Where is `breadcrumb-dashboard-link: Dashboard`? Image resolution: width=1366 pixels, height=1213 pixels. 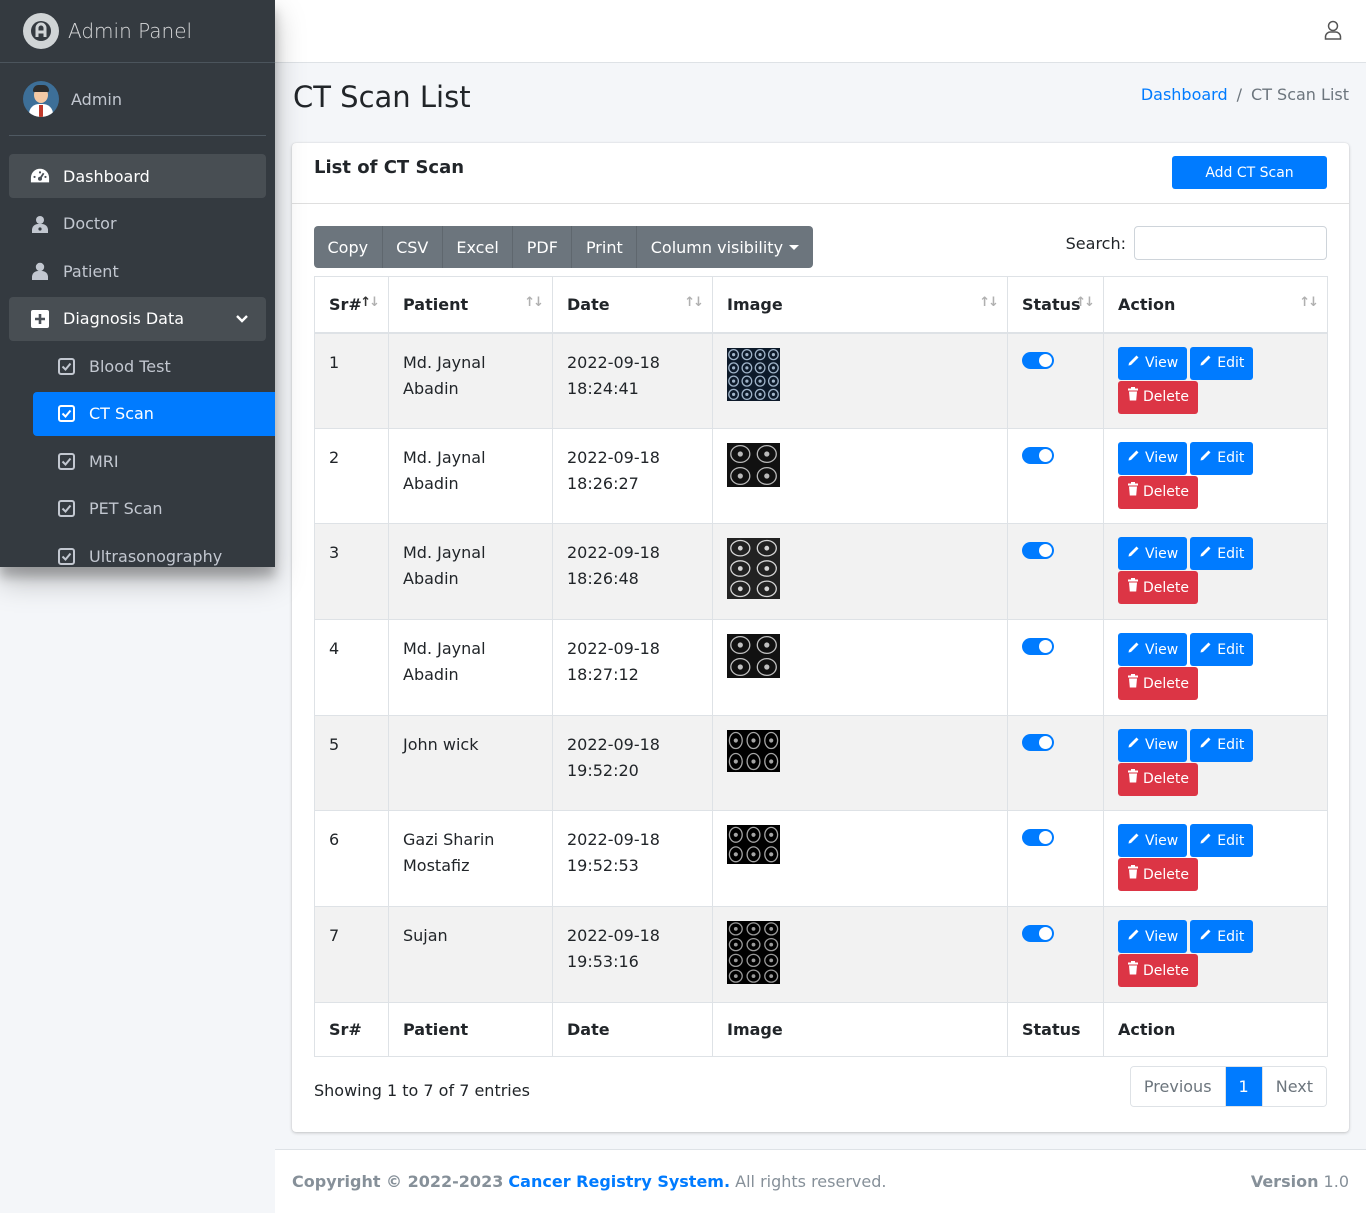 breadcrumb-dashboard-link: Dashboard is located at coordinates (1184, 94).